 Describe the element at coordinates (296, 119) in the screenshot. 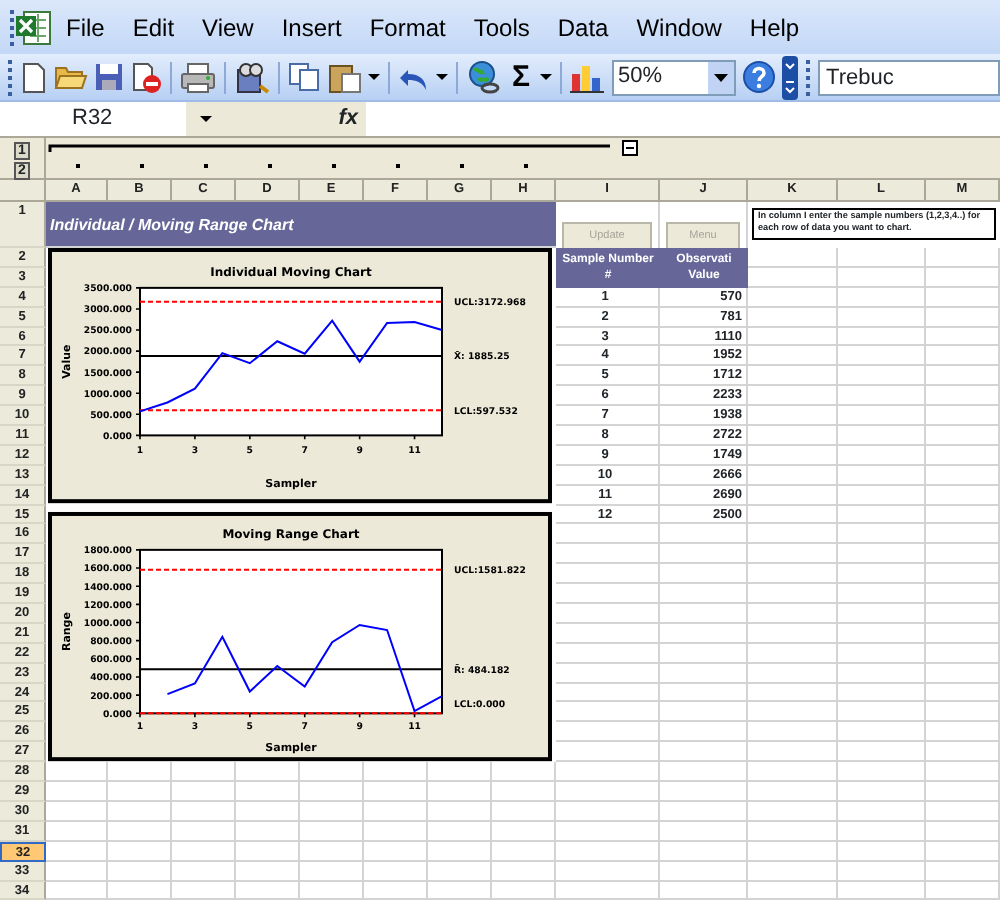

I see `function-button: fx` at that location.